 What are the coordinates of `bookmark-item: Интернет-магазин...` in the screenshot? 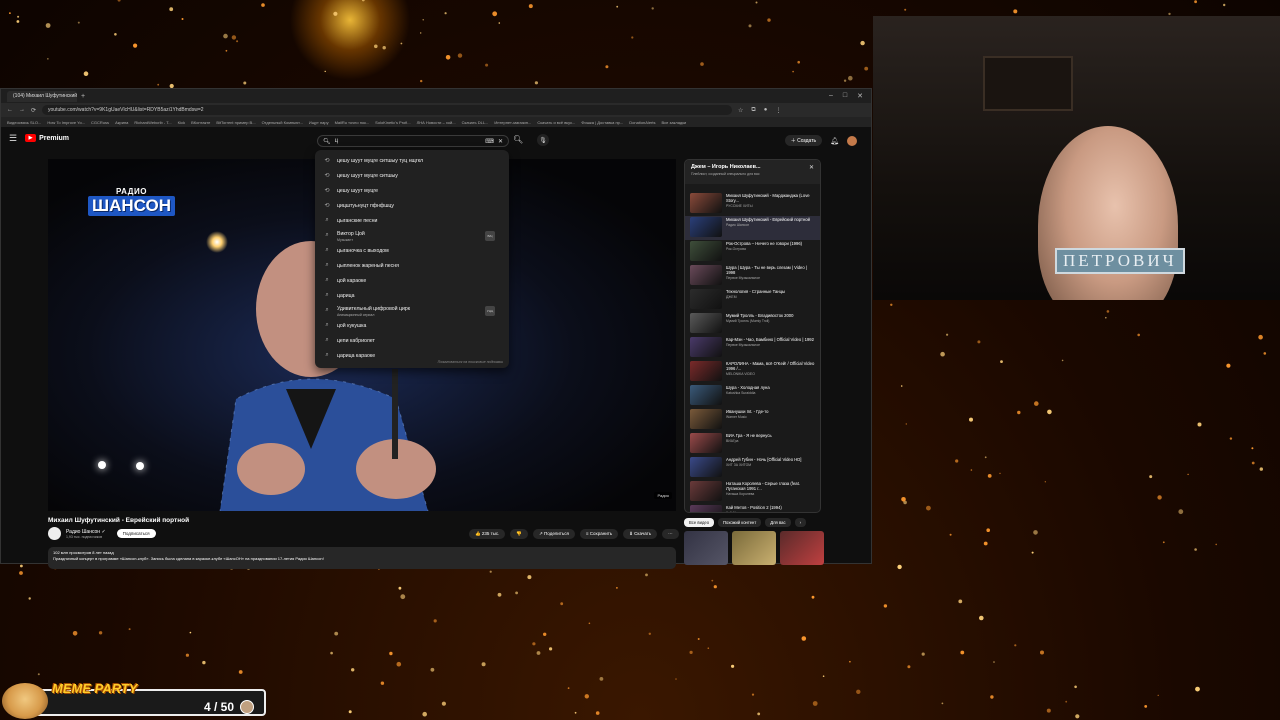 It's located at (512, 122).